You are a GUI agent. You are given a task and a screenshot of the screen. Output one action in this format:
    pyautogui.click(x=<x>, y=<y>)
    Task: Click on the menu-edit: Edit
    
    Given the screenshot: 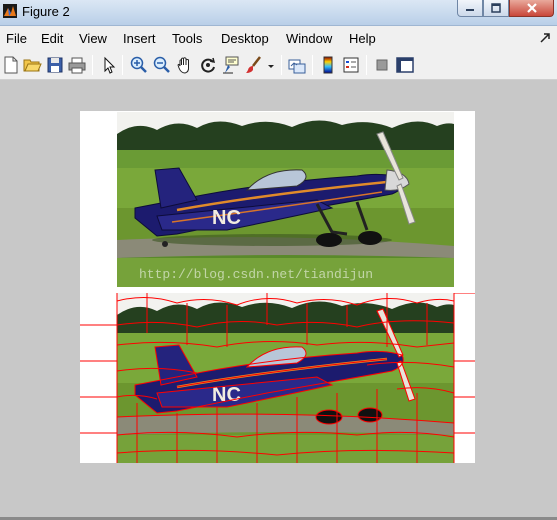 What is the action you would take?
    pyautogui.click(x=52, y=38)
    